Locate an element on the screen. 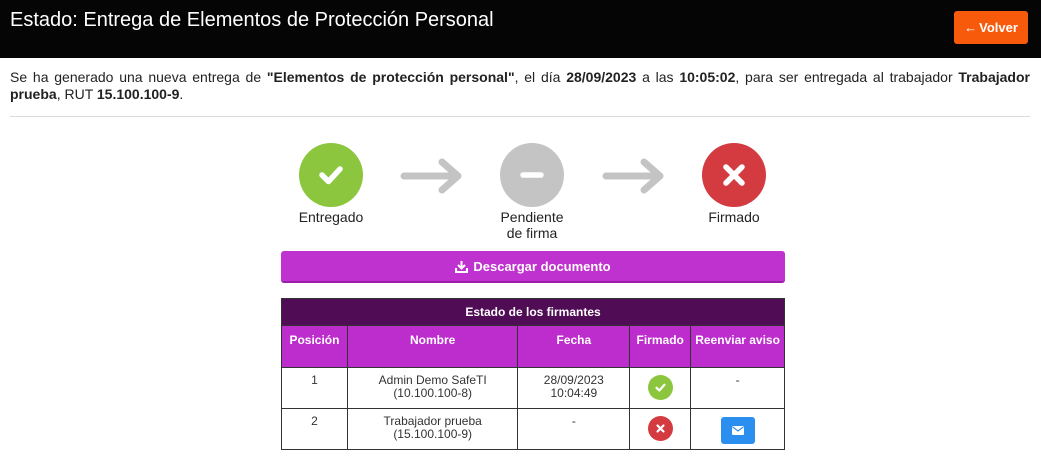 The height and width of the screenshot is (461, 1041). signed-time: 10:04:49 is located at coordinates (574, 393).